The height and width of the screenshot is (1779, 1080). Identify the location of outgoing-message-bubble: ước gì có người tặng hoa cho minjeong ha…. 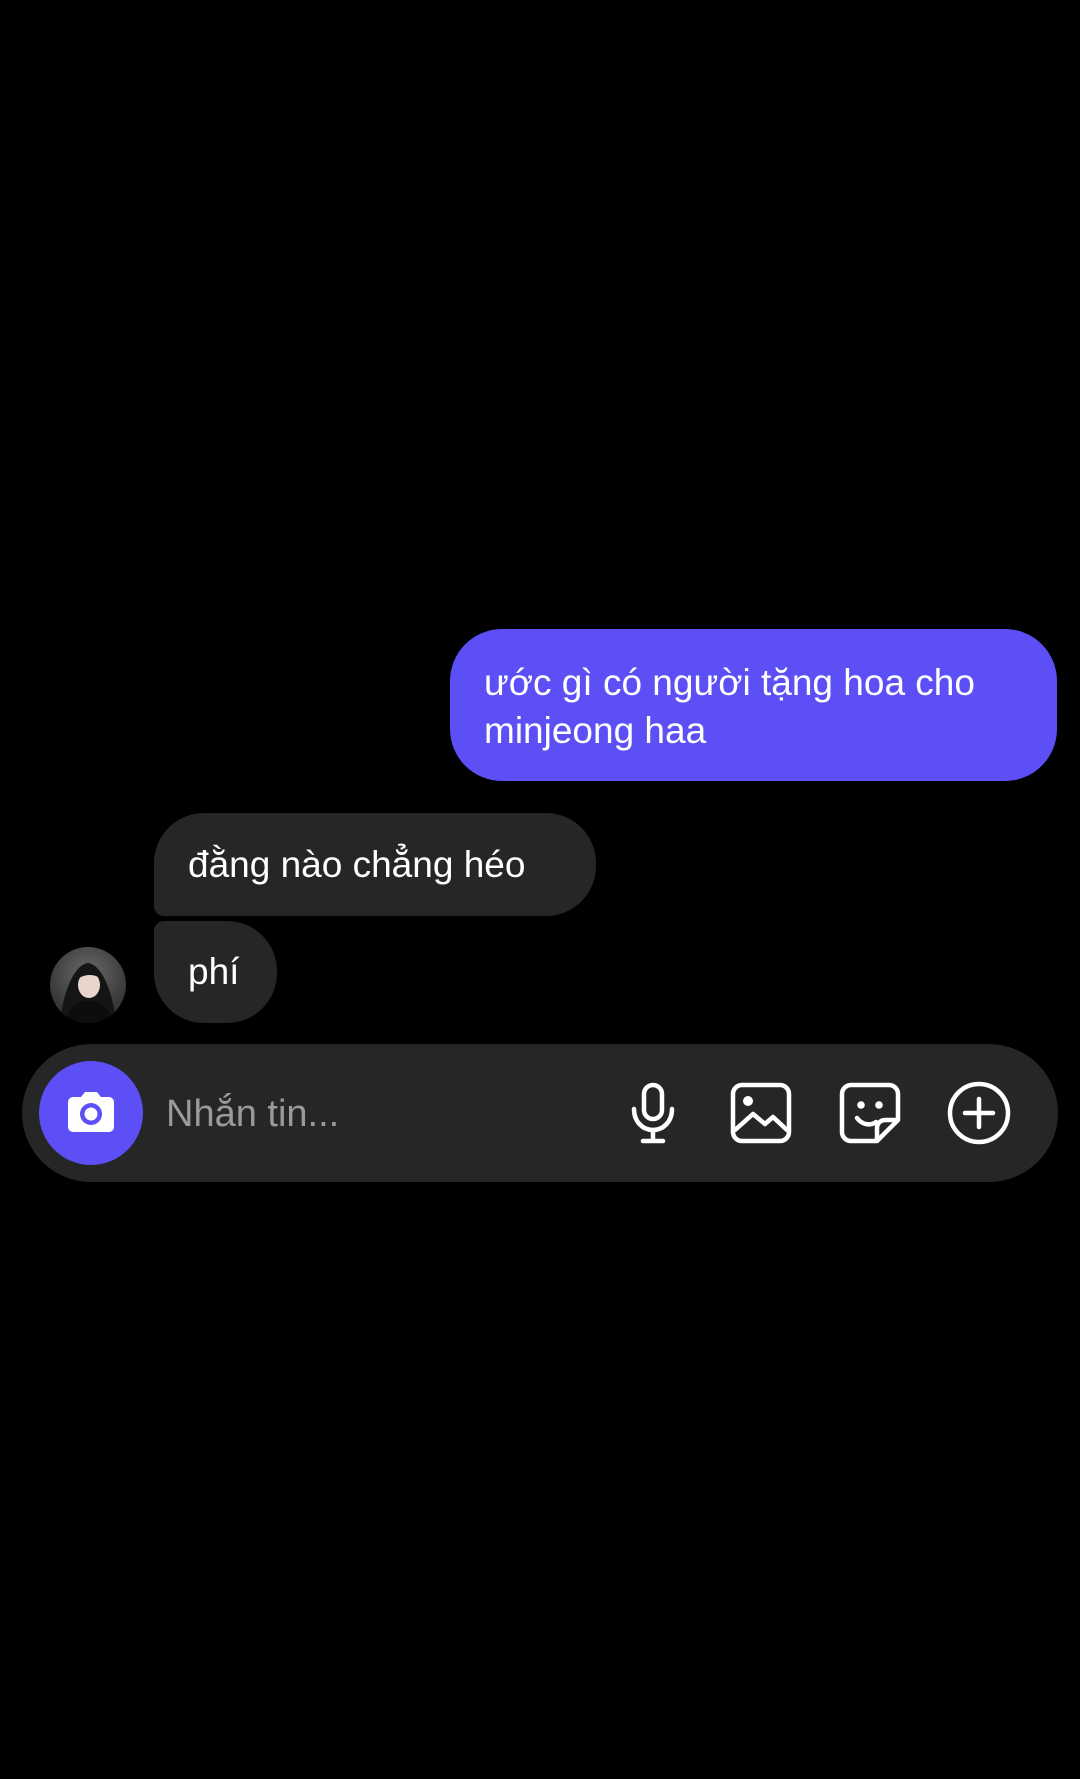
(753, 705).